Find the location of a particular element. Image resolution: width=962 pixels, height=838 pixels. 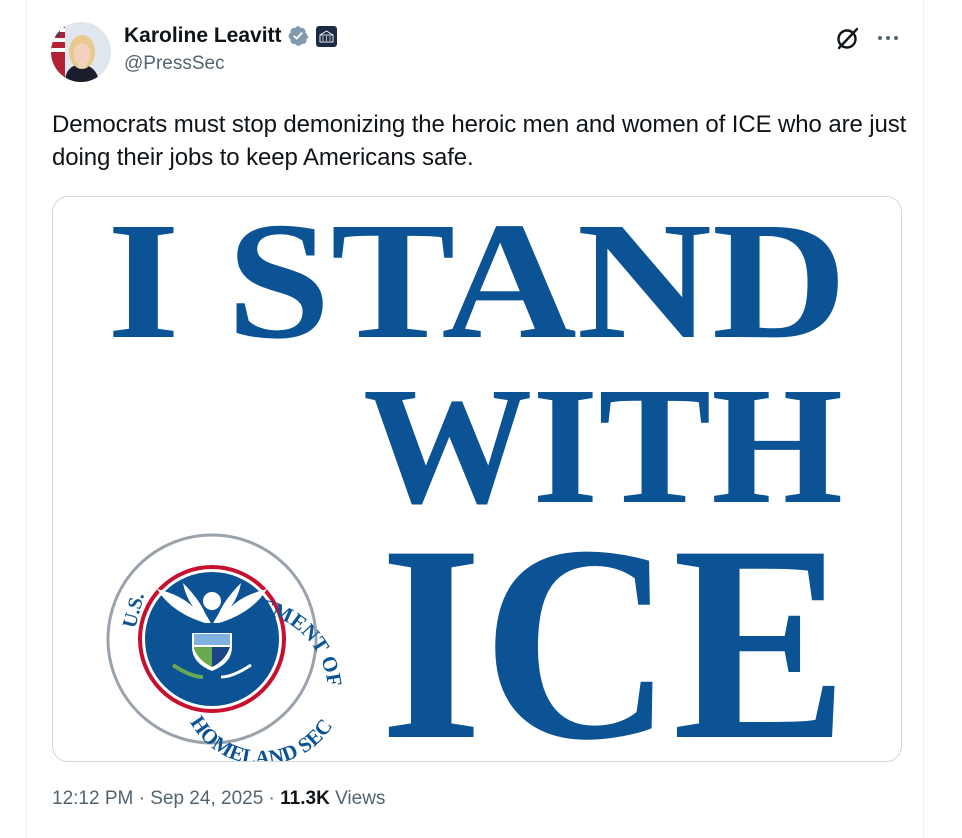

more-horizontal-icon is located at coordinates (888, 38).